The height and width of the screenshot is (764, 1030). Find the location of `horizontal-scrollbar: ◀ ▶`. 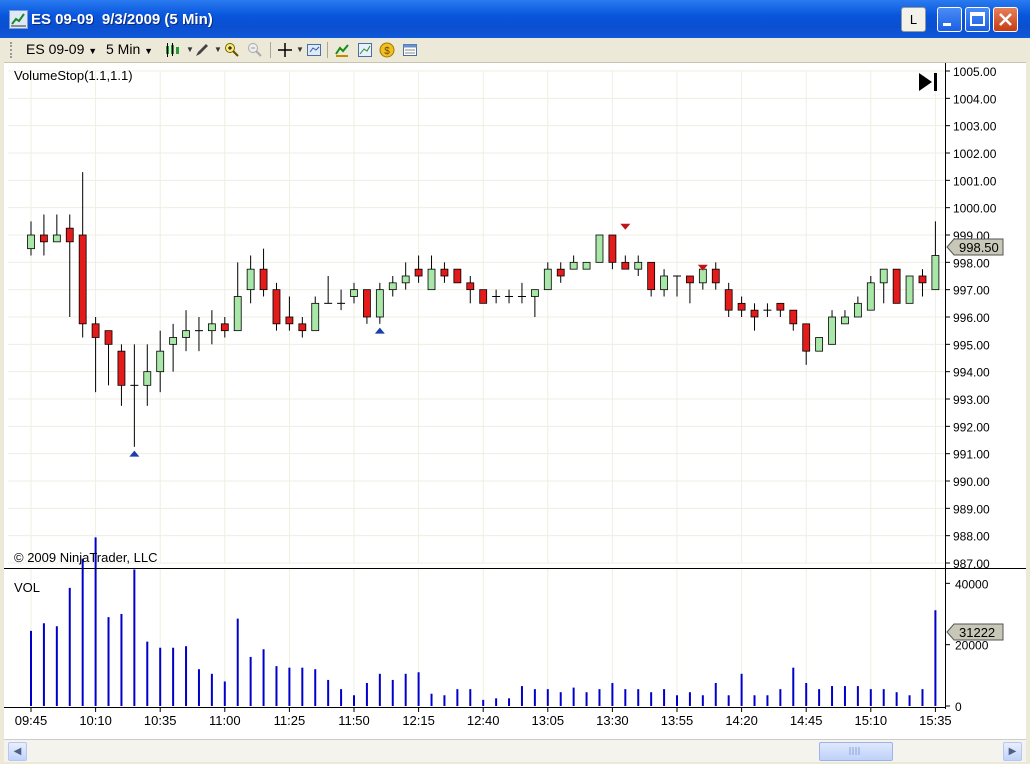

horizontal-scrollbar: ◀ ▶ is located at coordinates (515, 750).